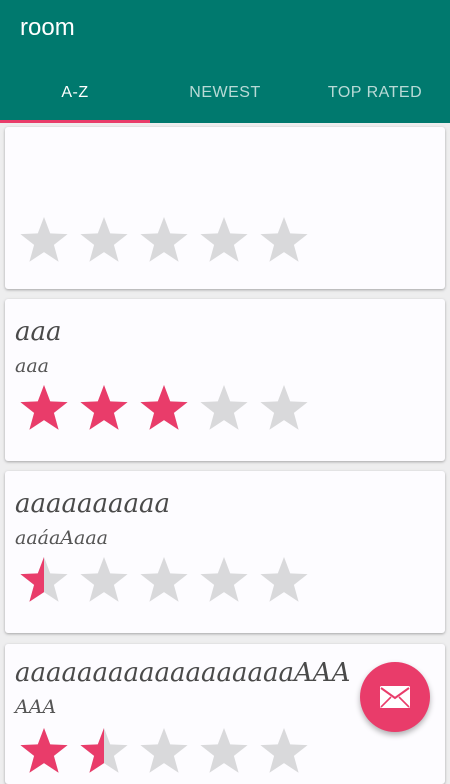  What do you see at coordinates (47, 27) in the screenshot?
I see `app-title: room` at bounding box center [47, 27].